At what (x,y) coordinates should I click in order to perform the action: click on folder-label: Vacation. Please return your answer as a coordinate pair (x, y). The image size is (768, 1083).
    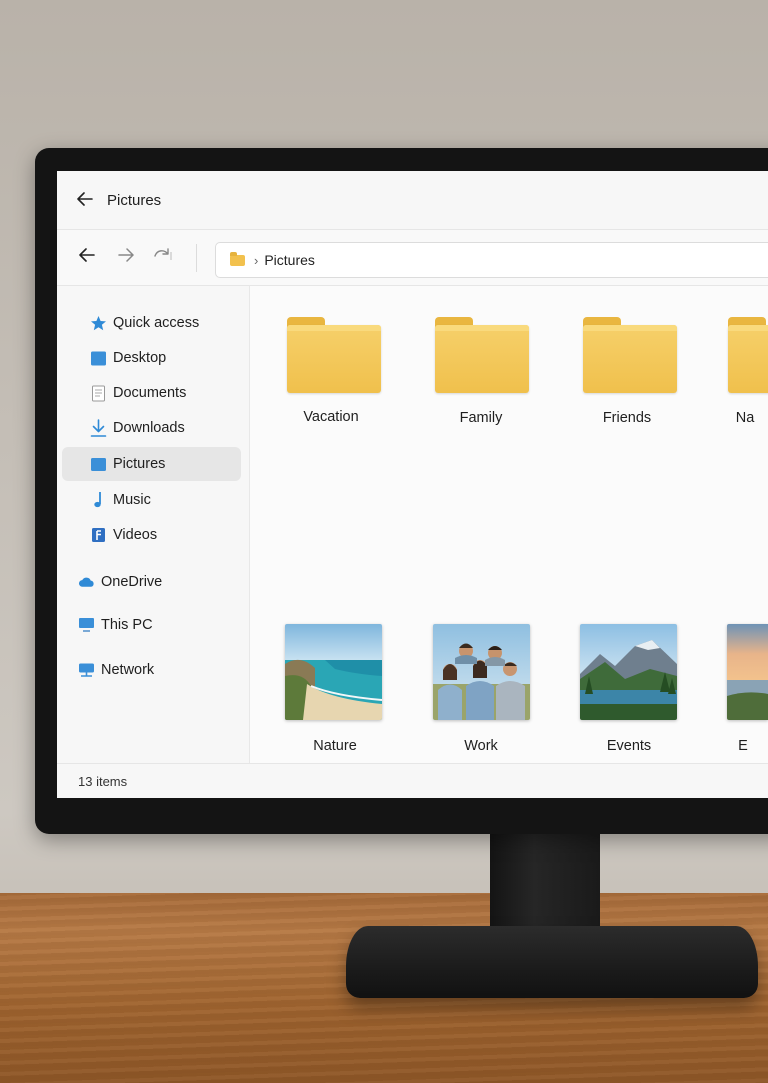
    Looking at the image, I should click on (331, 417).